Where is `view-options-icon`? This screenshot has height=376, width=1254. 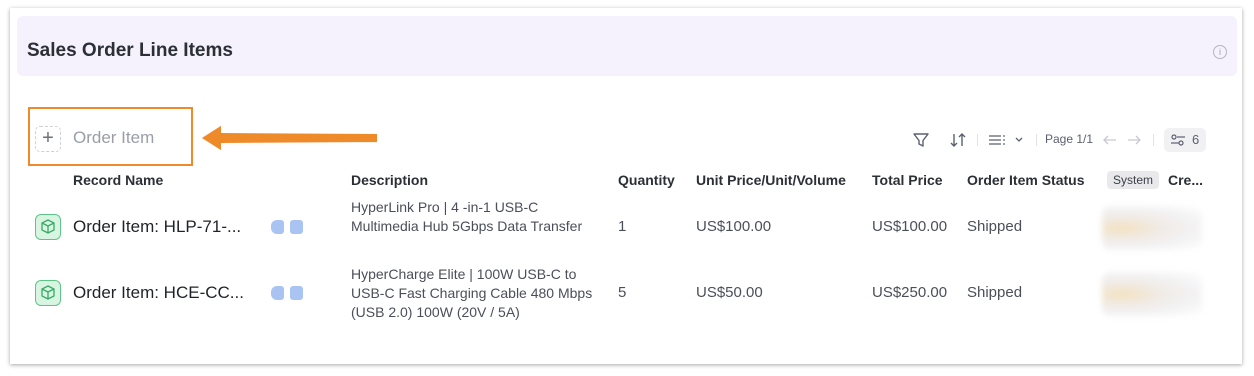
view-options-icon is located at coordinates (1008, 140).